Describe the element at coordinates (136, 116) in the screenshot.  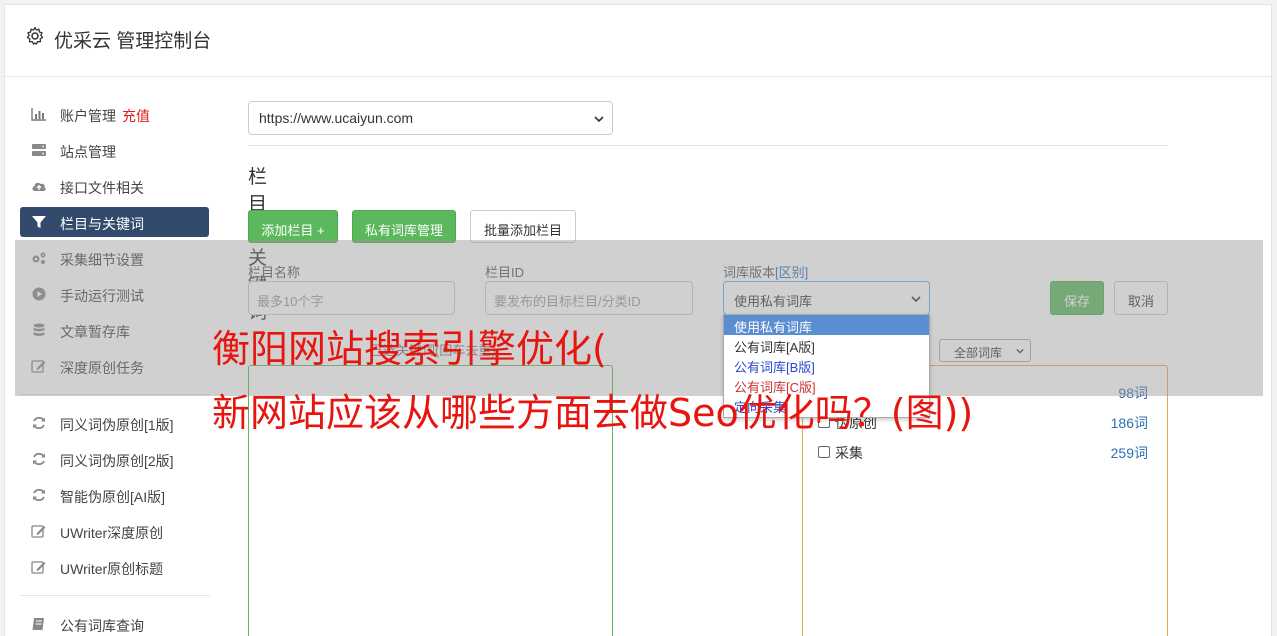
I see `recharge-link: 充值` at that location.